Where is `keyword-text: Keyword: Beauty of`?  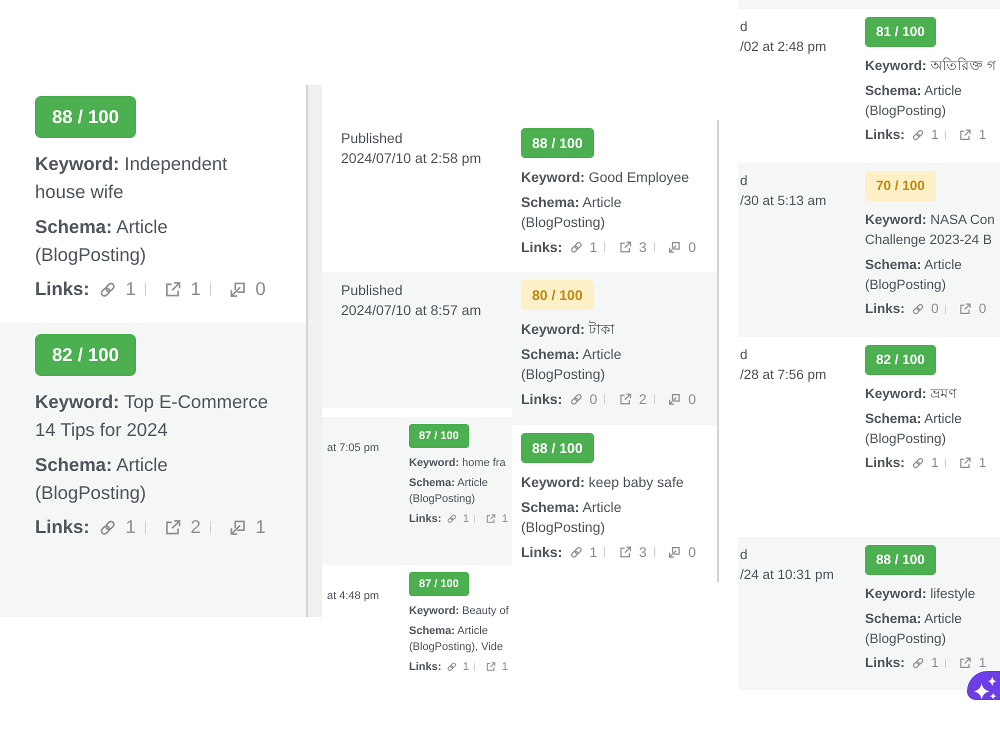 keyword-text: Keyword: Beauty of is located at coordinates (459, 612).